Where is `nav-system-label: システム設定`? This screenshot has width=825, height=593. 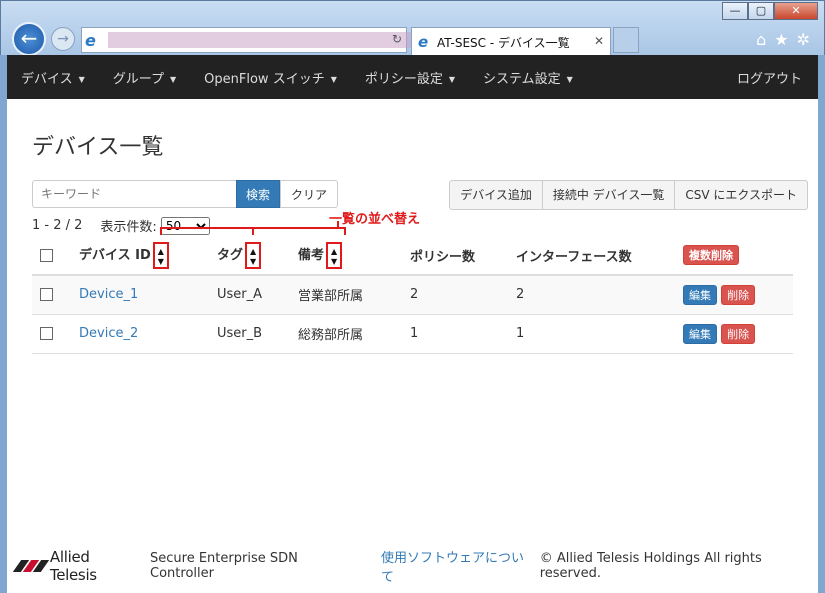
nav-system-label: システム設定 is located at coordinates (522, 79).